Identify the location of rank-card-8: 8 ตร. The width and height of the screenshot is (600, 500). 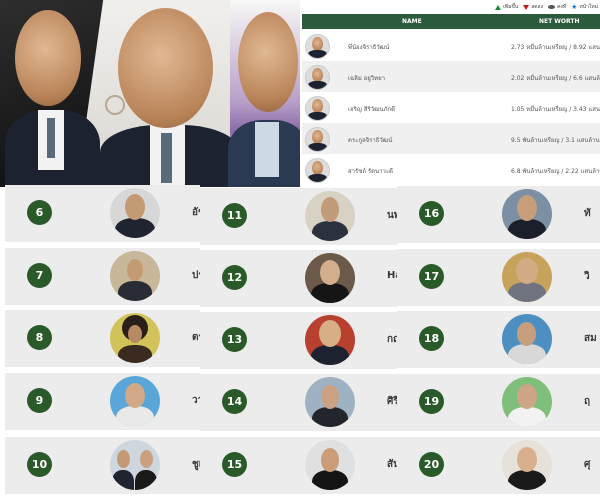
(102, 338).